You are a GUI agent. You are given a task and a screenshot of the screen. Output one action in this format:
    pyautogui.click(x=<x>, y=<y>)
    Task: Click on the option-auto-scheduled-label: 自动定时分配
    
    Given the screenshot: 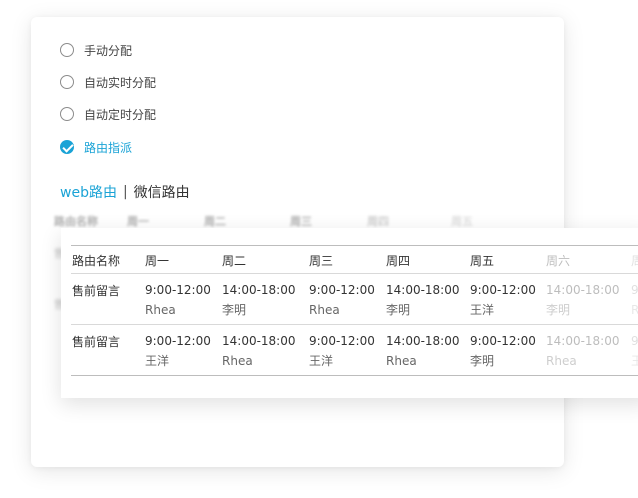 What is the action you would take?
    pyautogui.click(x=120, y=114)
    